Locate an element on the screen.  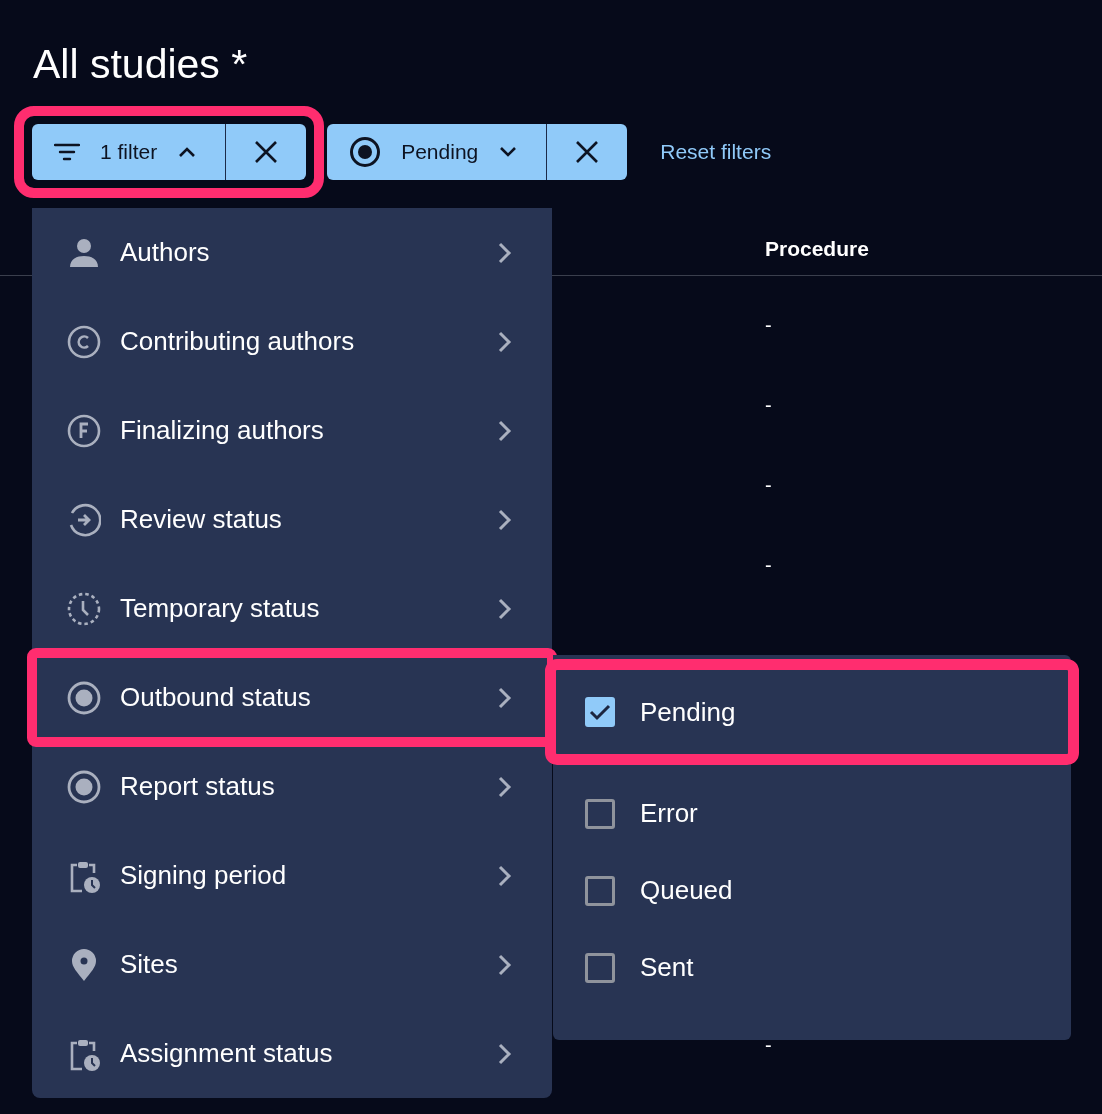
menu-item: Finalizing authors is located at coordinates (292, 430).